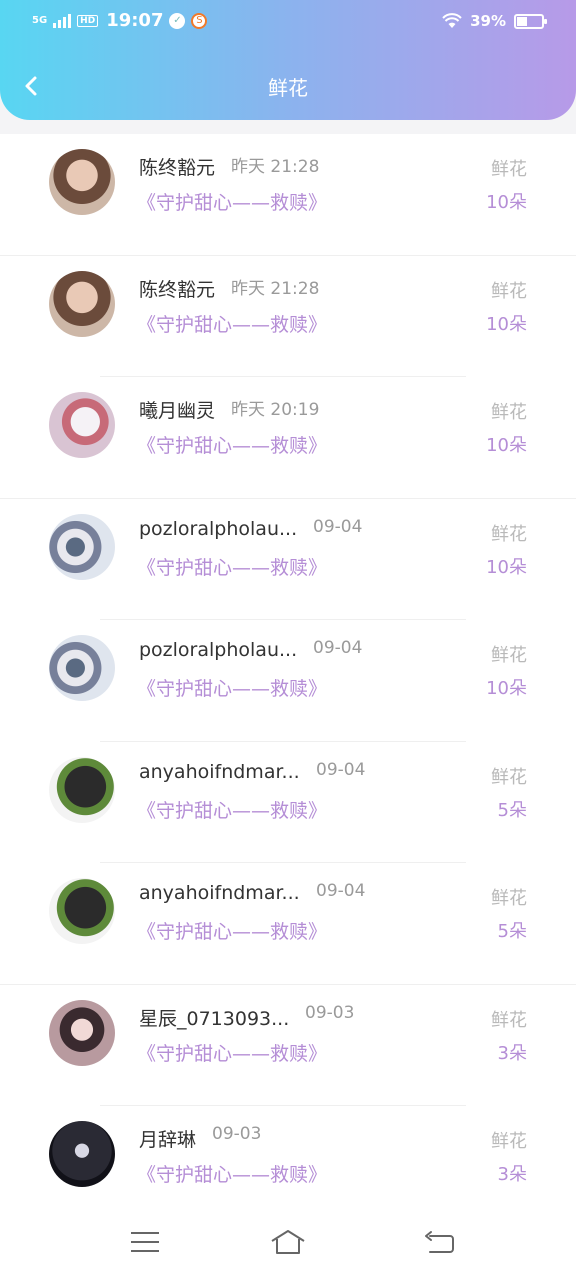  Describe the element at coordinates (288, 1155) in the screenshot. I see `list-item: 月辞琳 09-03 《守护甜心——救赎》 鲜花 3朵` at that location.